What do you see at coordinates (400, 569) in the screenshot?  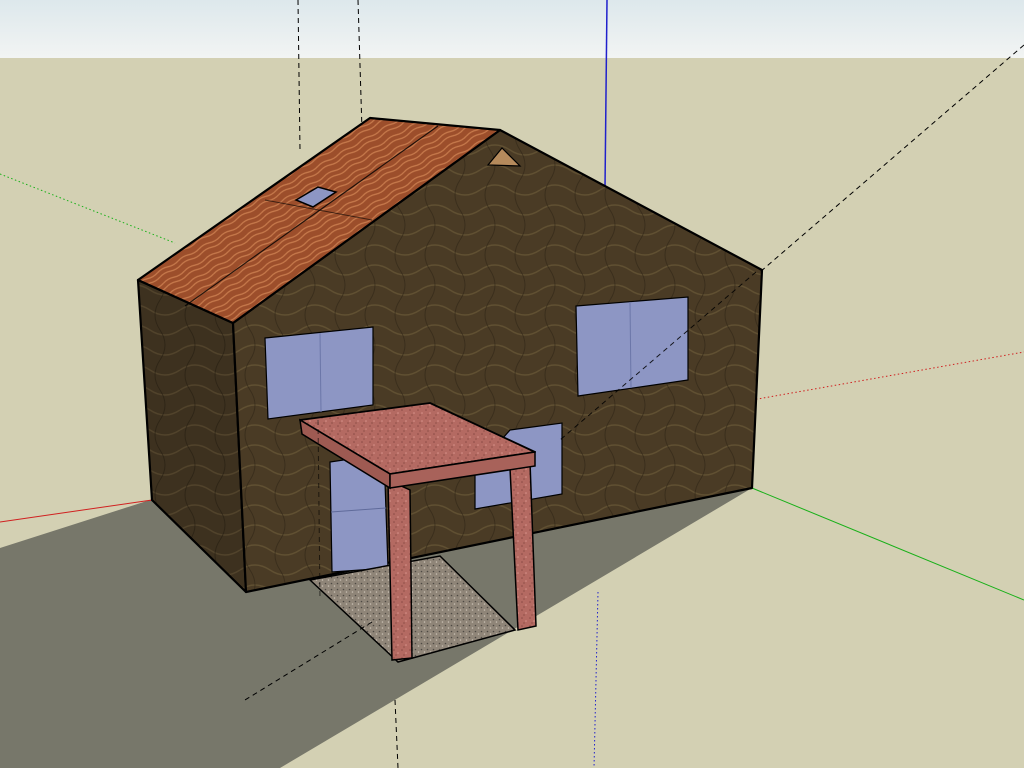 I see `porch-post-front` at bounding box center [400, 569].